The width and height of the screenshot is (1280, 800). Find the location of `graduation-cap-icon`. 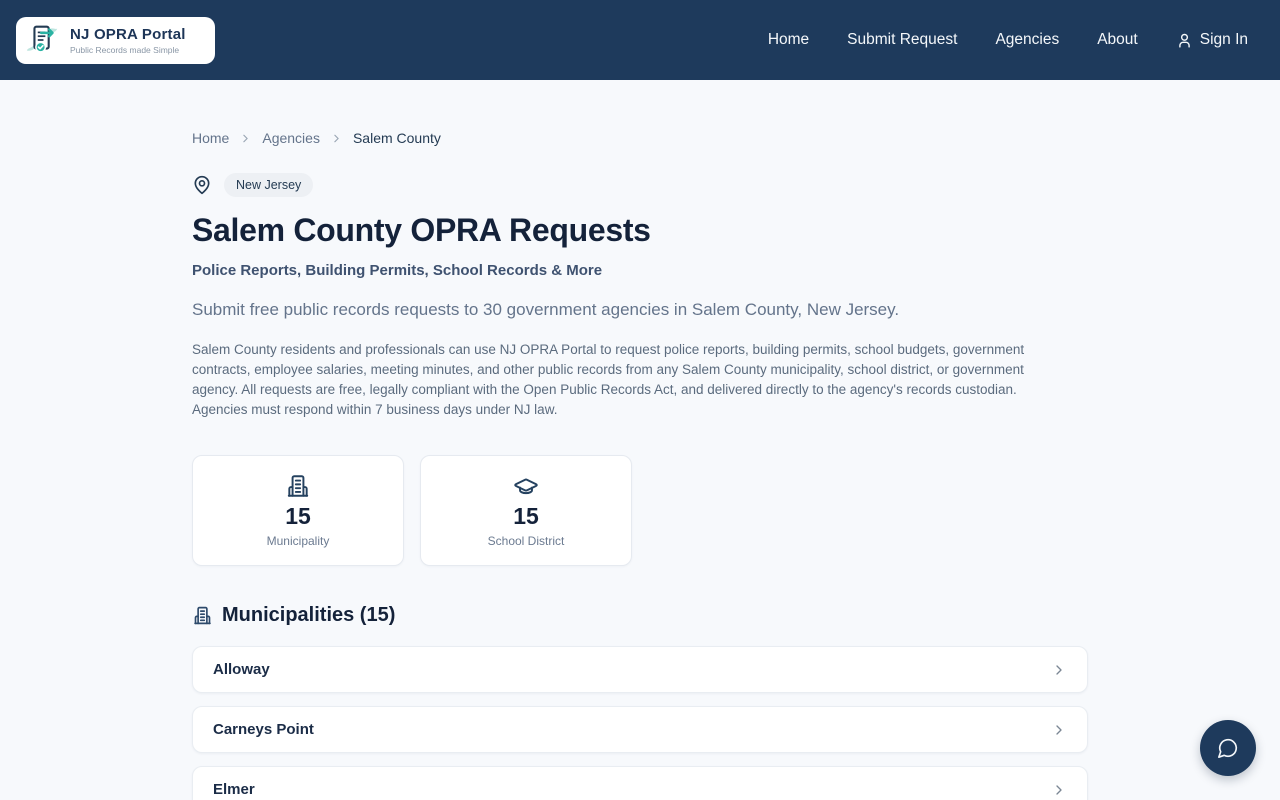

graduation-cap-icon is located at coordinates (526, 486).